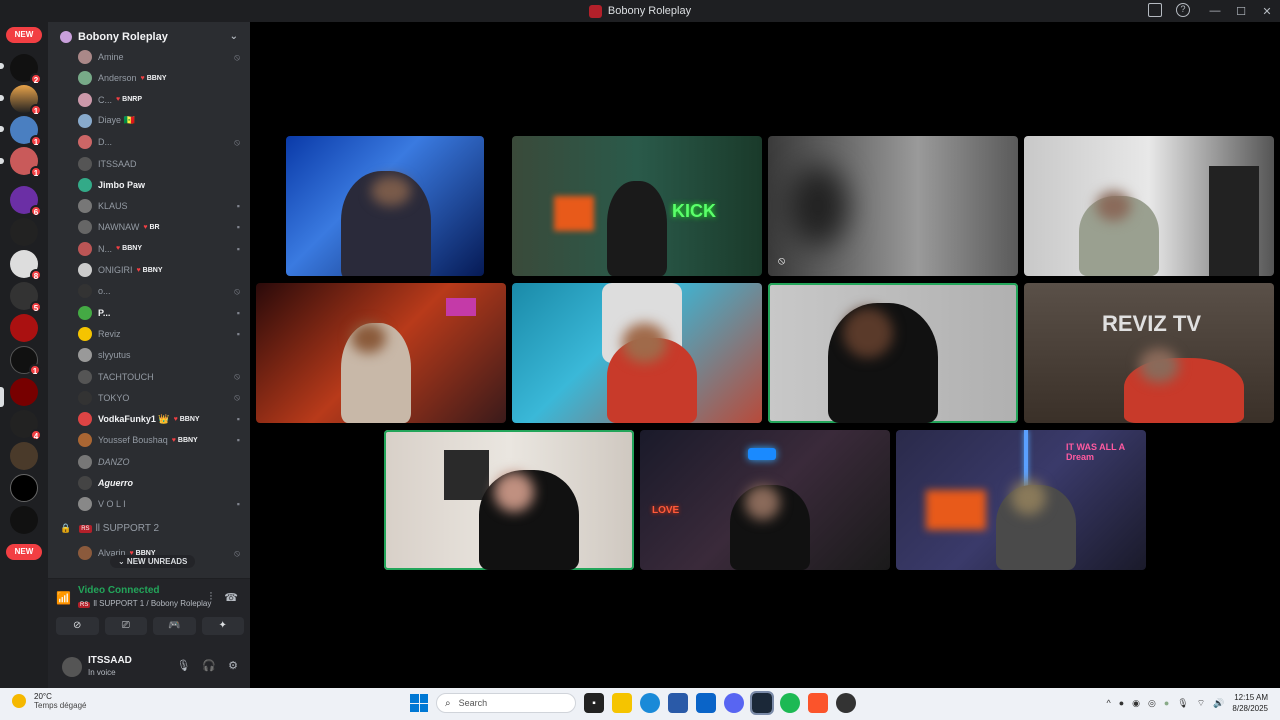 The height and width of the screenshot is (720, 1280). I want to click on soundboard-button: ✦, so click(222, 626).